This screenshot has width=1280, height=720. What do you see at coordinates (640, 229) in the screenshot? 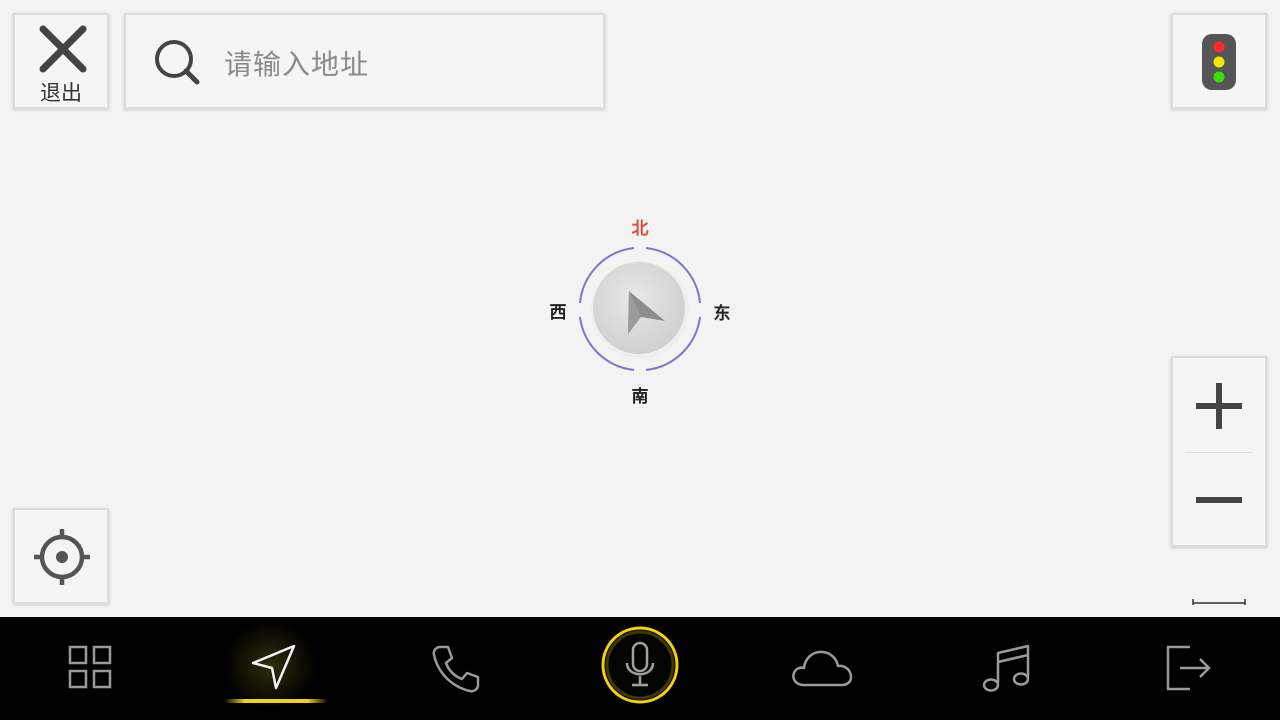
I see `compass-north-label: 北` at bounding box center [640, 229].